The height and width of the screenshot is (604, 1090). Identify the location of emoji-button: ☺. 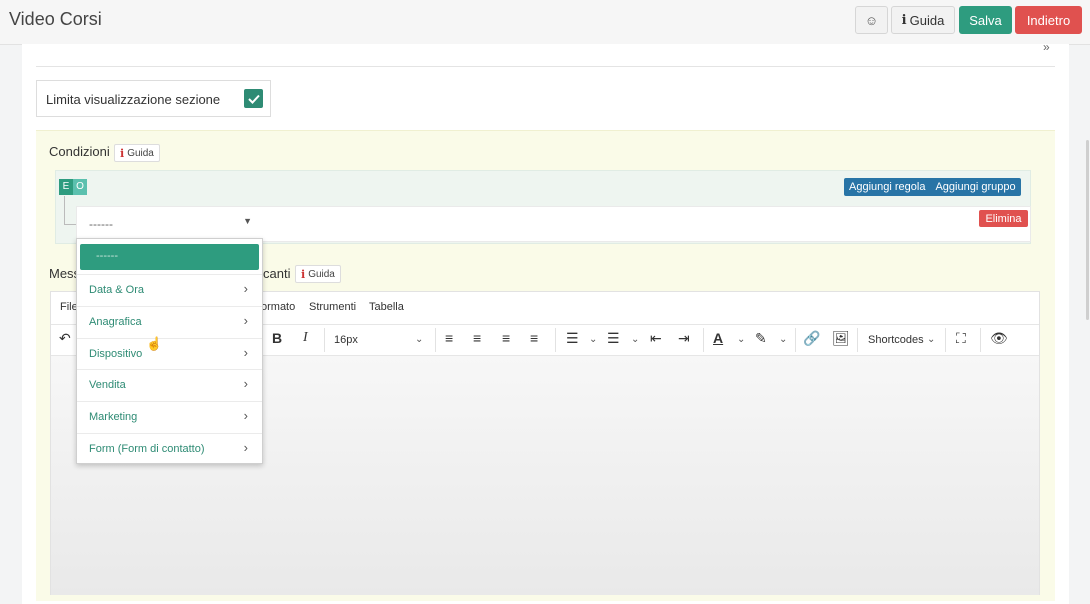
(871, 20).